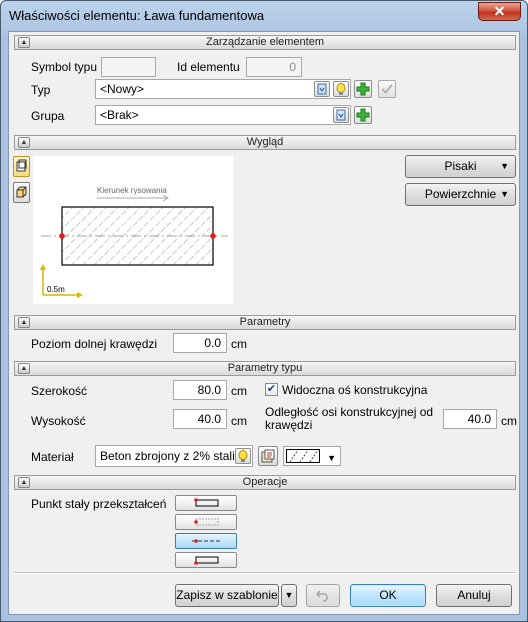 The image size is (528, 622). Describe the element at coordinates (223, 89) in the screenshot. I see `type-select: <Nowy>` at that location.